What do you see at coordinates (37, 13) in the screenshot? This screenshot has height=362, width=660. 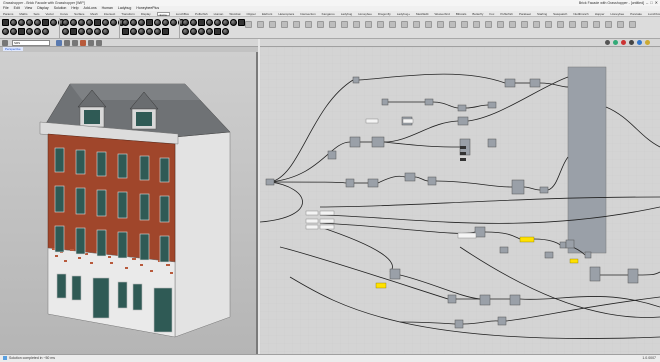 I see `ribbon-tab: Sets` at bounding box center [37, 13].